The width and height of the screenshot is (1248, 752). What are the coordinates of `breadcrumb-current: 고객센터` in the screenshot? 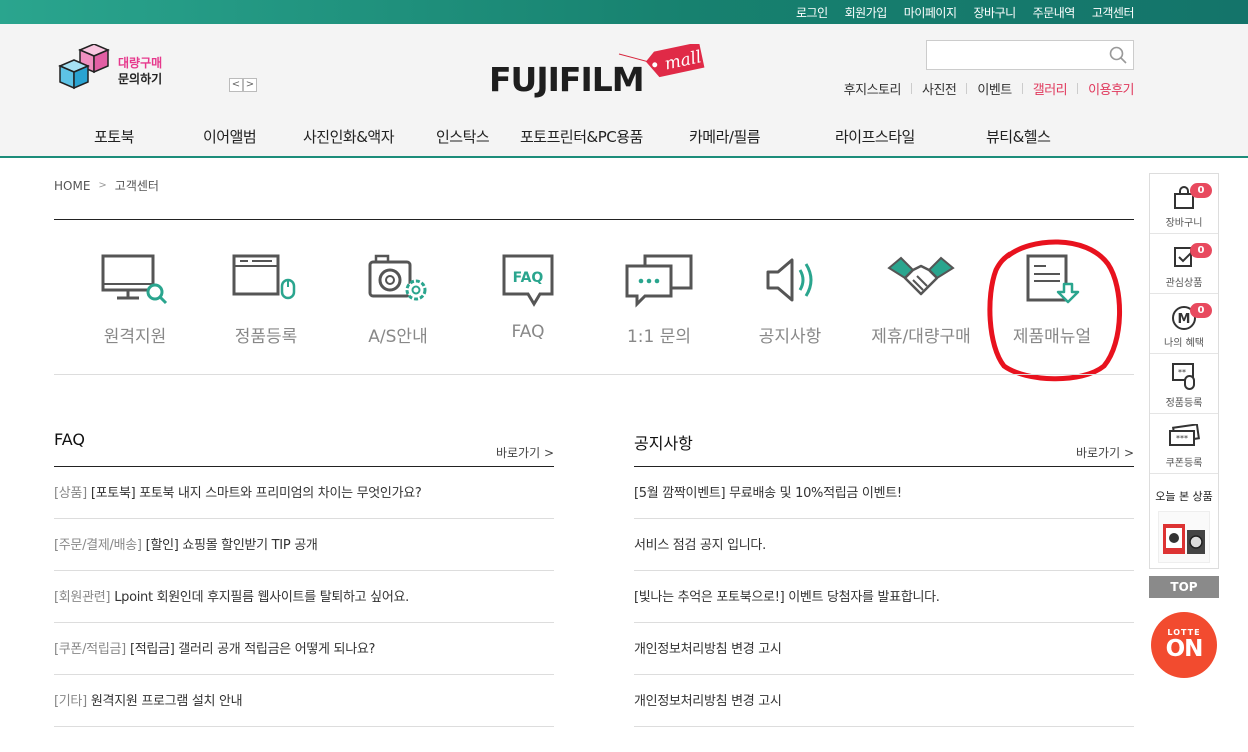 It's located at (136, 186).